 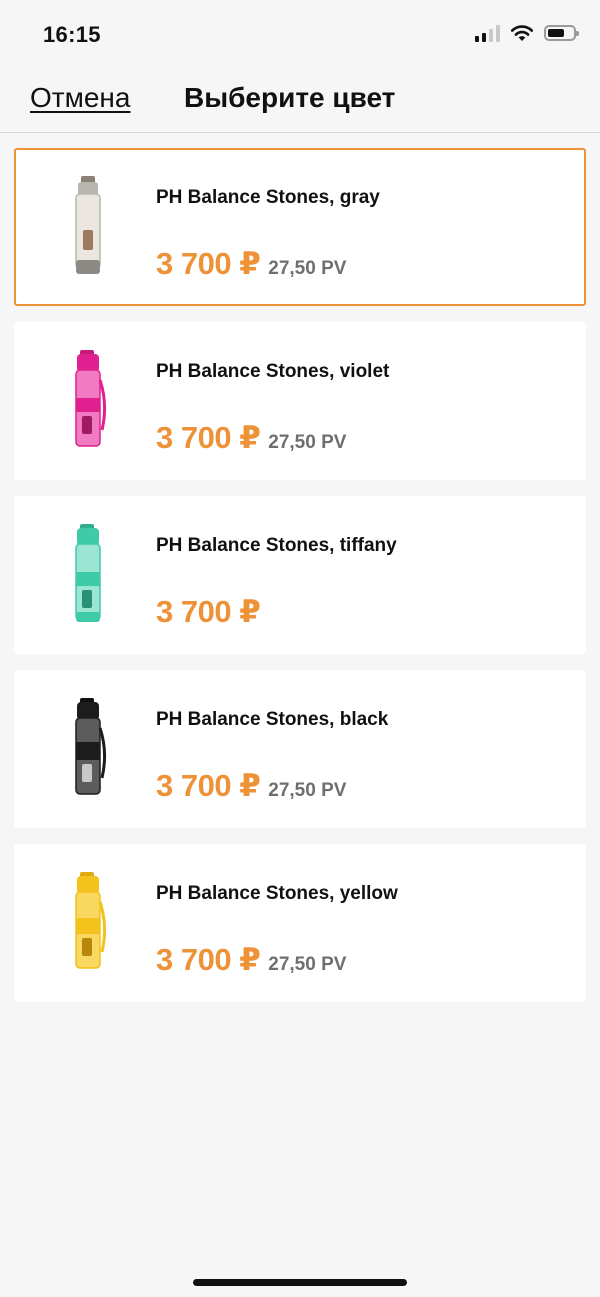 What do you see at coordinates (300, 1282) in the screenshot?
I see `home-indicator` at bounding box center [300, 1282].